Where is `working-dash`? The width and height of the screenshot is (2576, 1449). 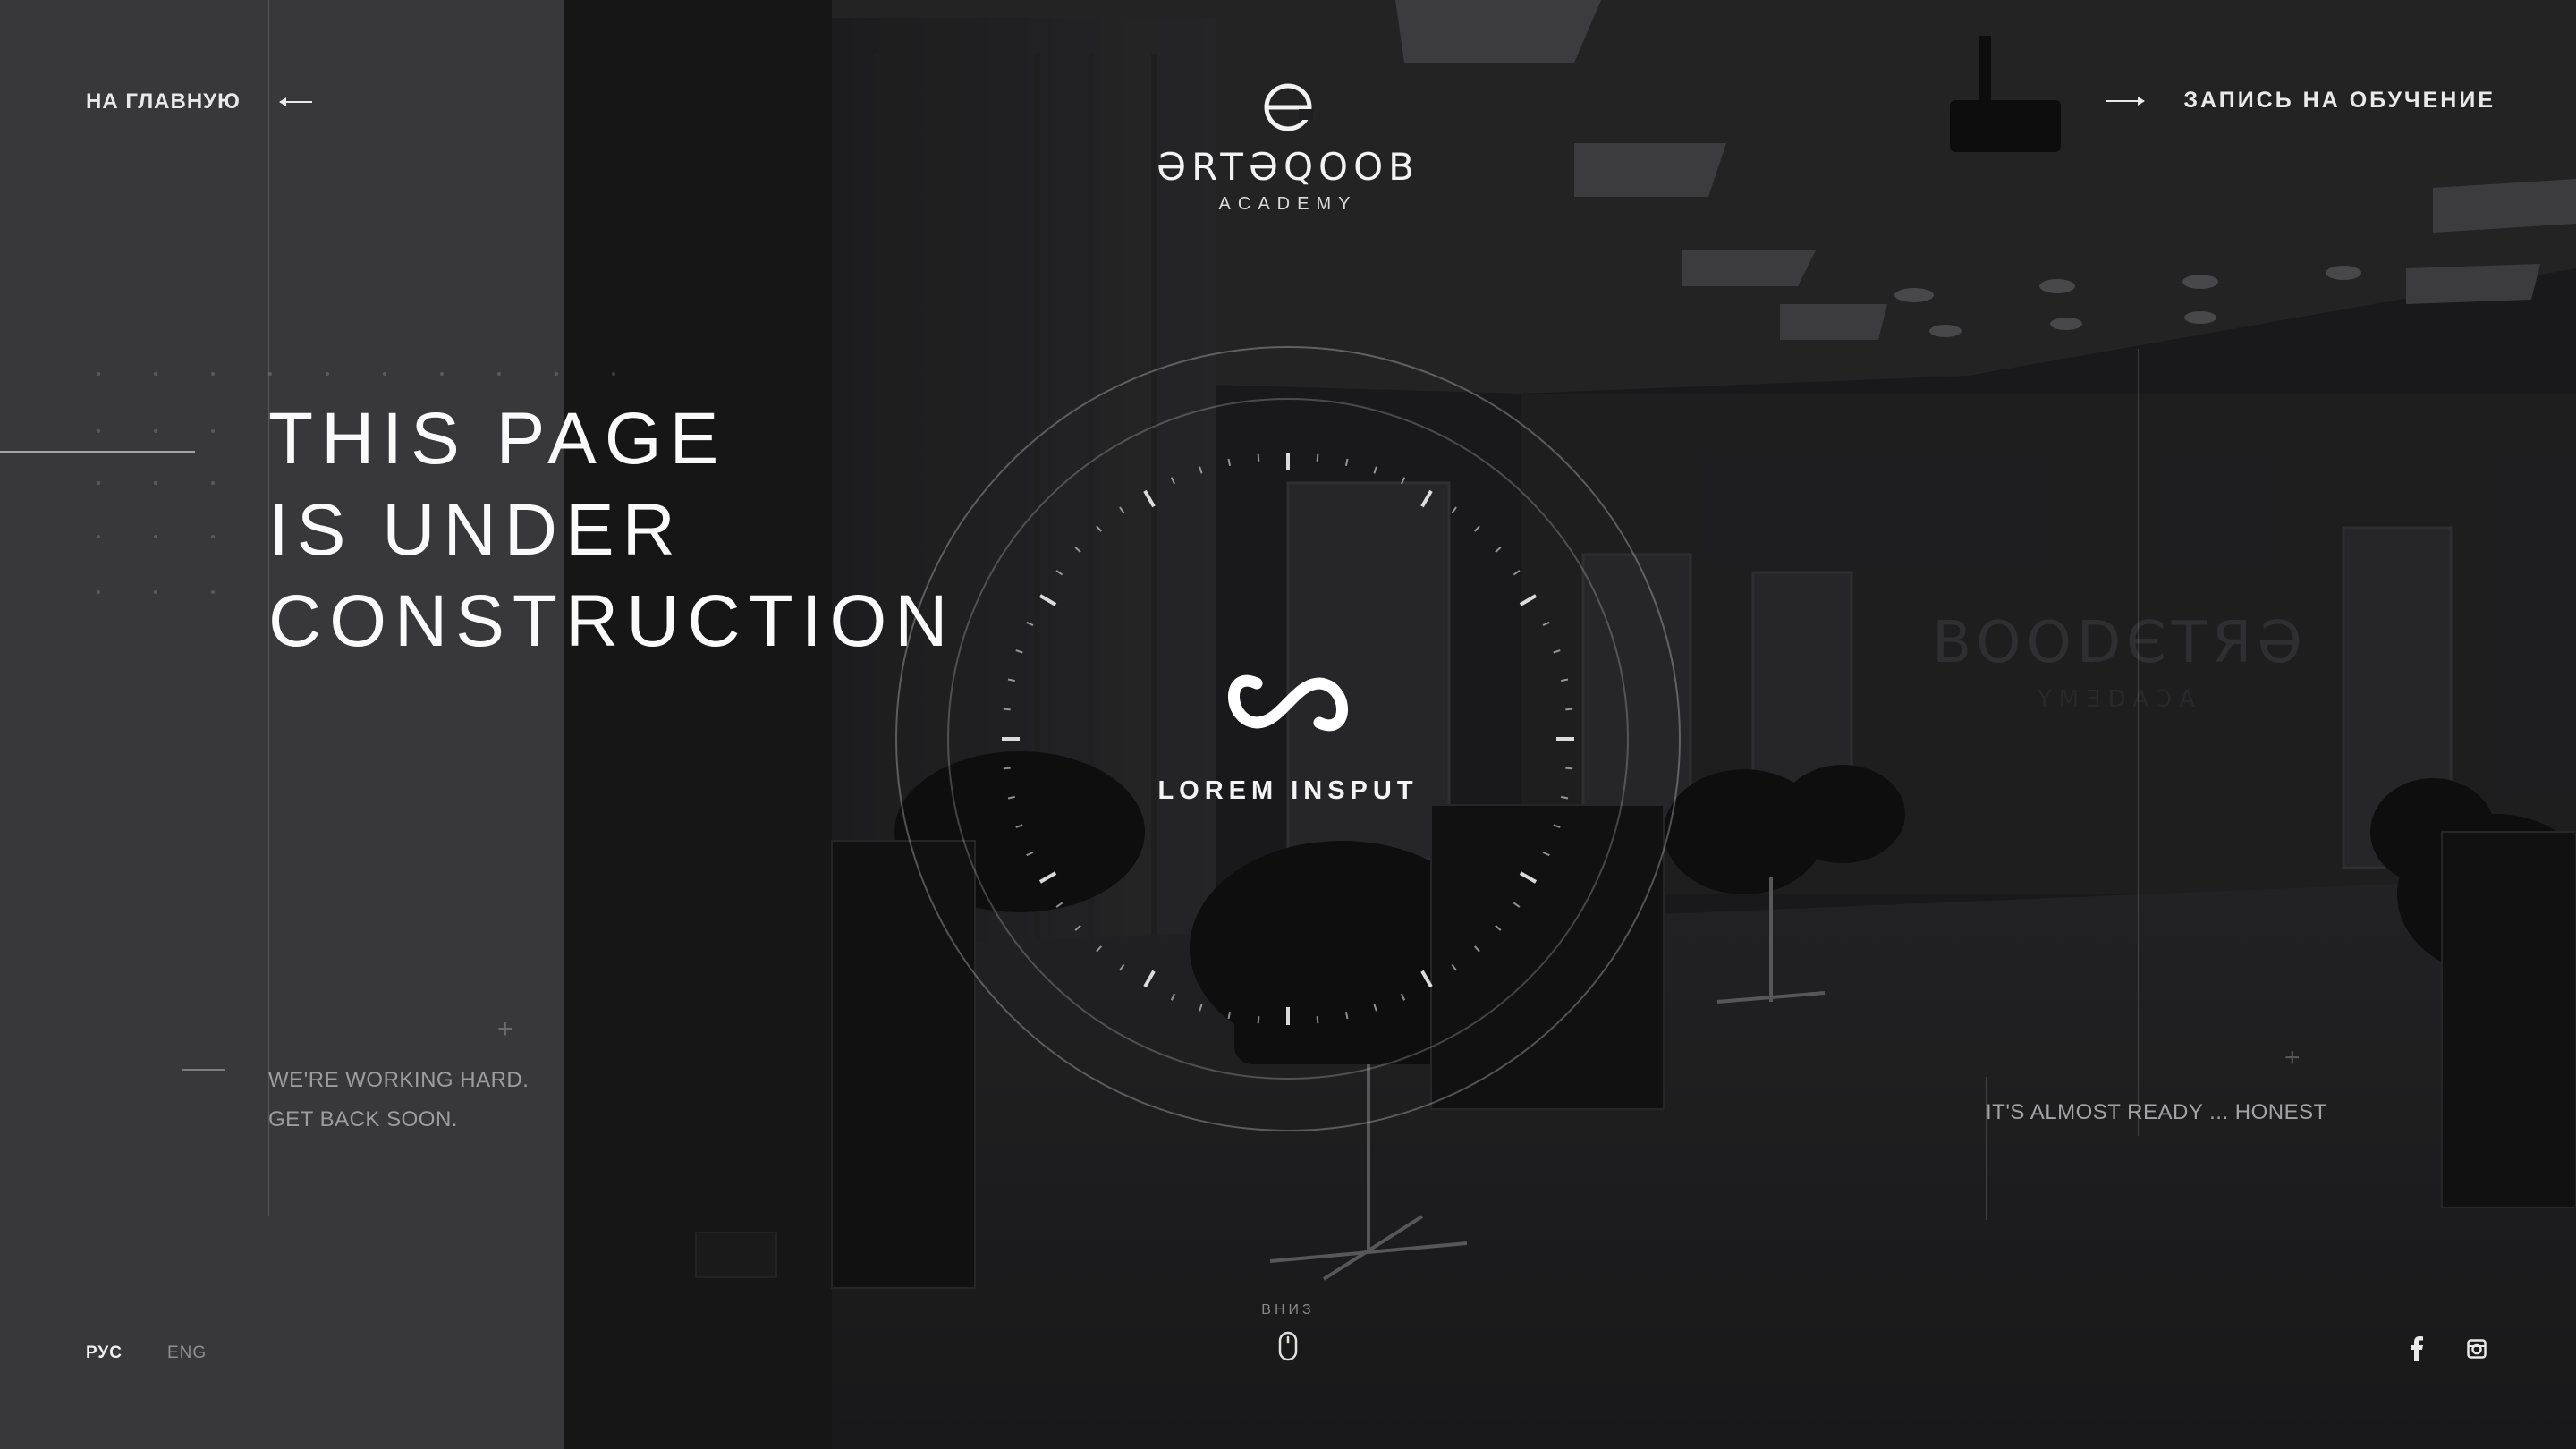
working-dash is located at coordinates (203, 1070).